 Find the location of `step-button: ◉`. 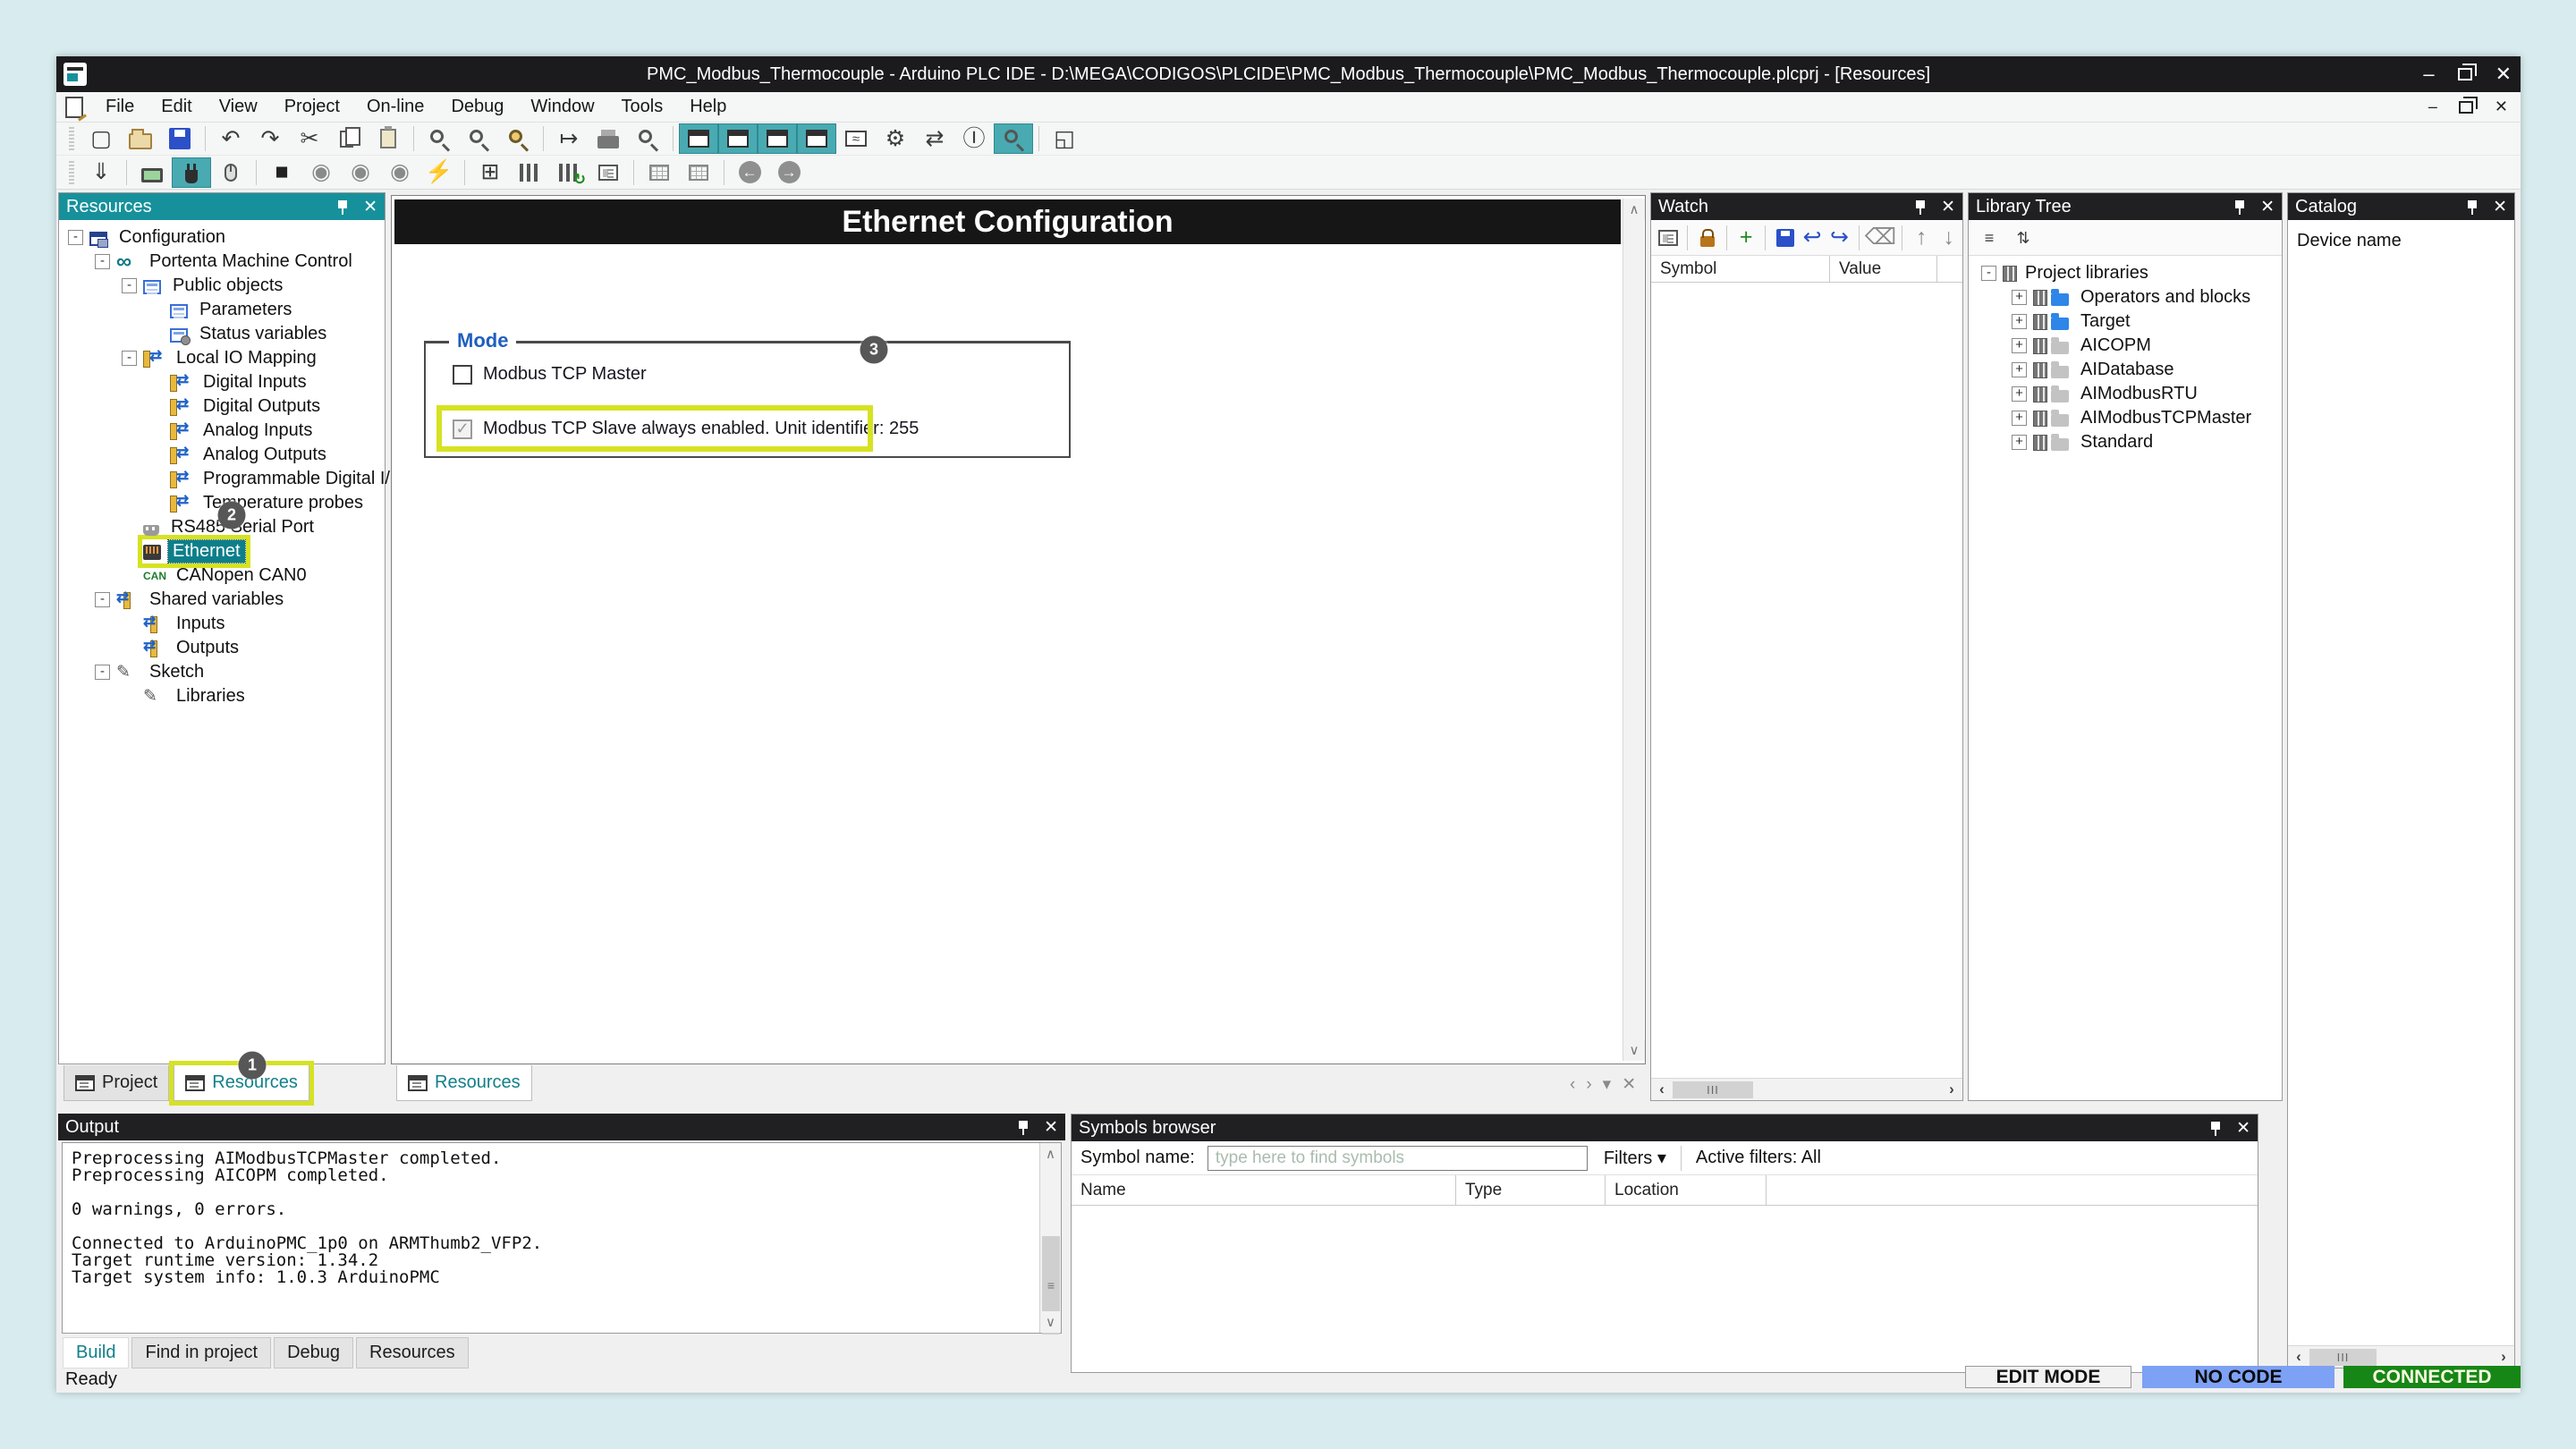

step-button: ◉ is located at coordinates (399, 172).